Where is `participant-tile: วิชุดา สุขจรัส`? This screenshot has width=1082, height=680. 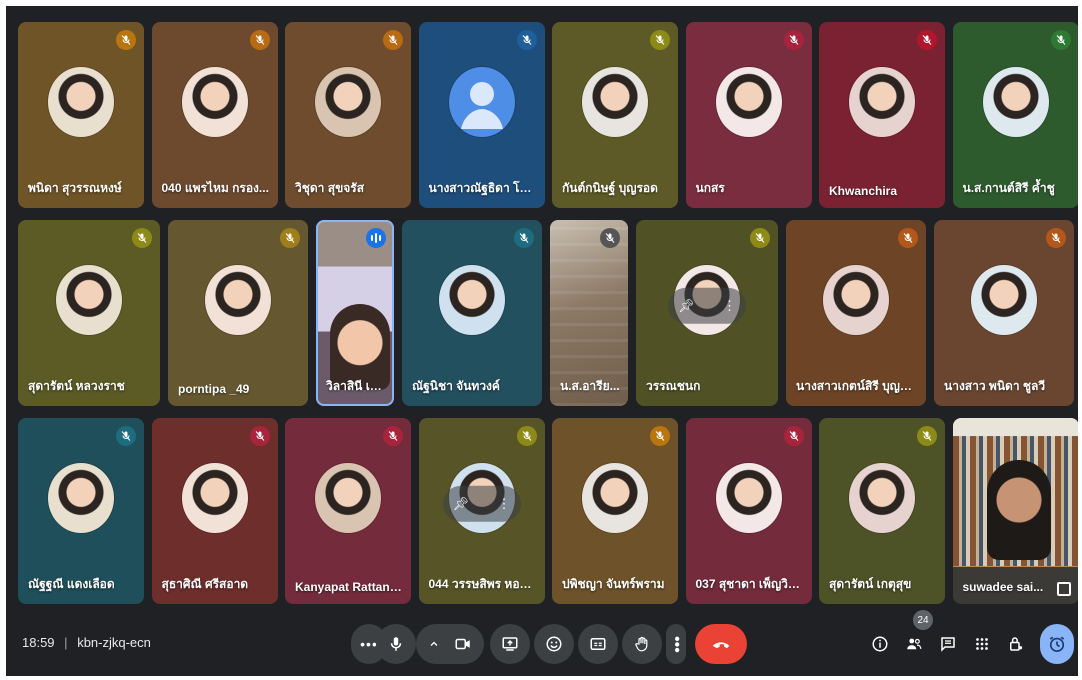
participant-tile: วิชุดา สุขจรัส is located at coordinates (348, 115).